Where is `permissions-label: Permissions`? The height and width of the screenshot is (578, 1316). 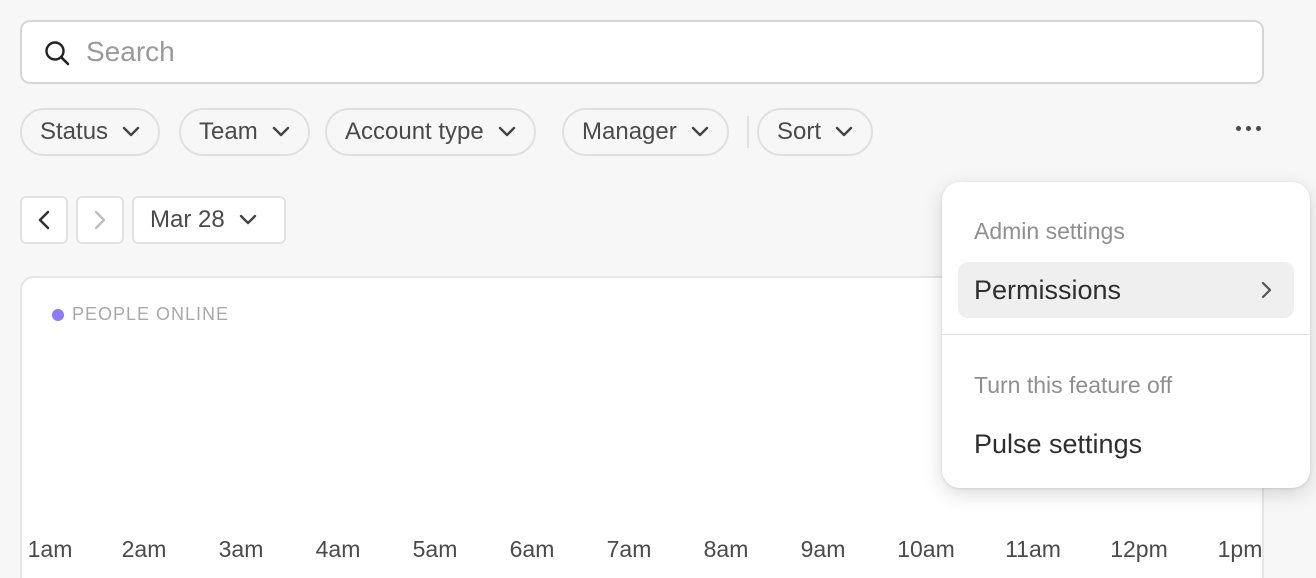
permissions-label: Permissions is located at coordinates (1048, 289).